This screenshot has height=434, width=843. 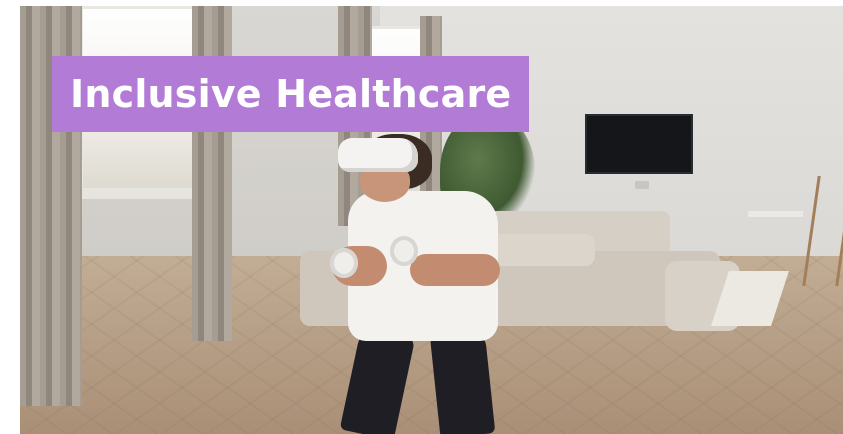 What do you see at coordinates (137, 194) in the screenshot?
I see `window-sill` at bounding box center [137, 194].